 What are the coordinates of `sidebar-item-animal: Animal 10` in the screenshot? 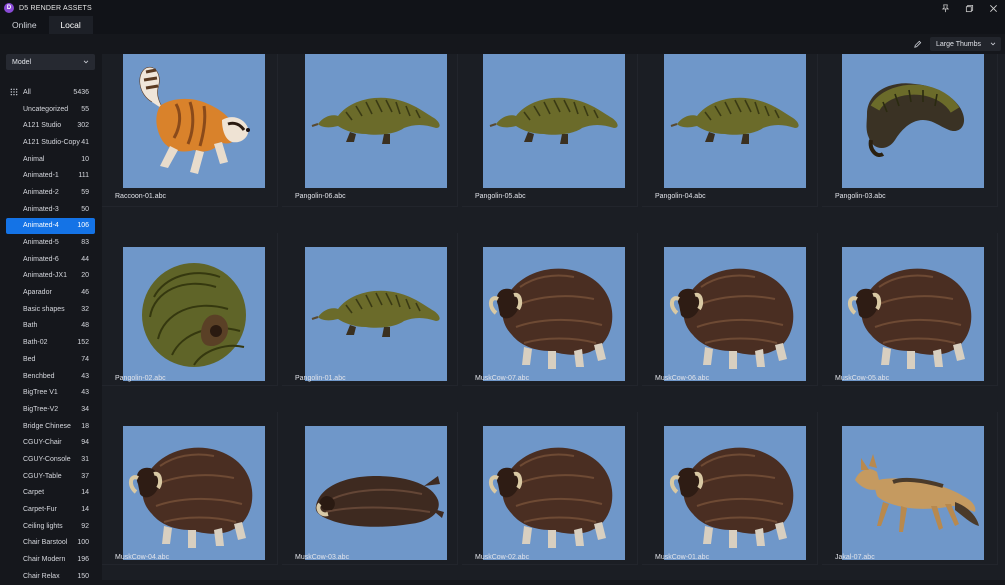 It's located at (50, 159).